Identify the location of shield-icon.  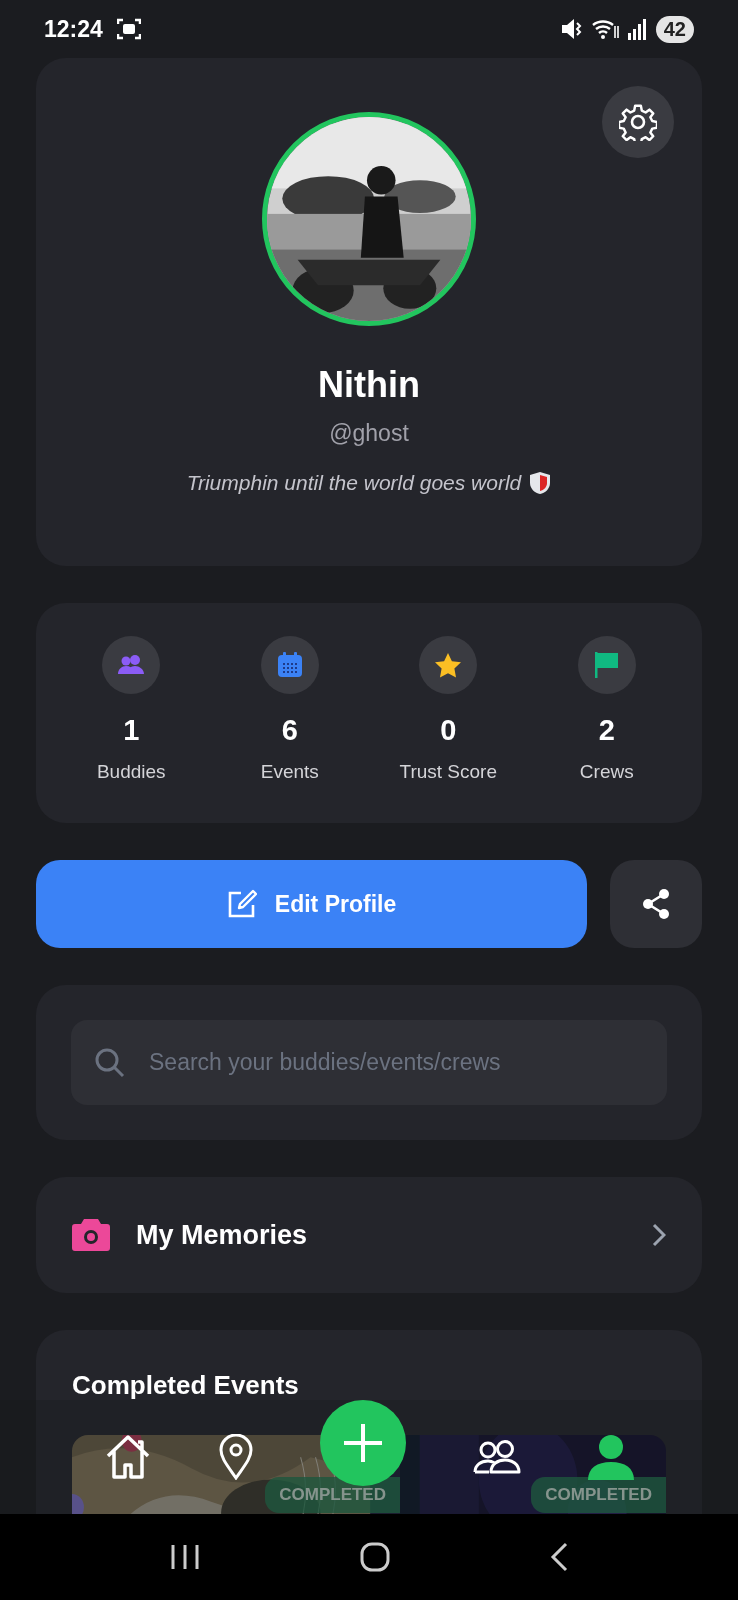
(540, 483).